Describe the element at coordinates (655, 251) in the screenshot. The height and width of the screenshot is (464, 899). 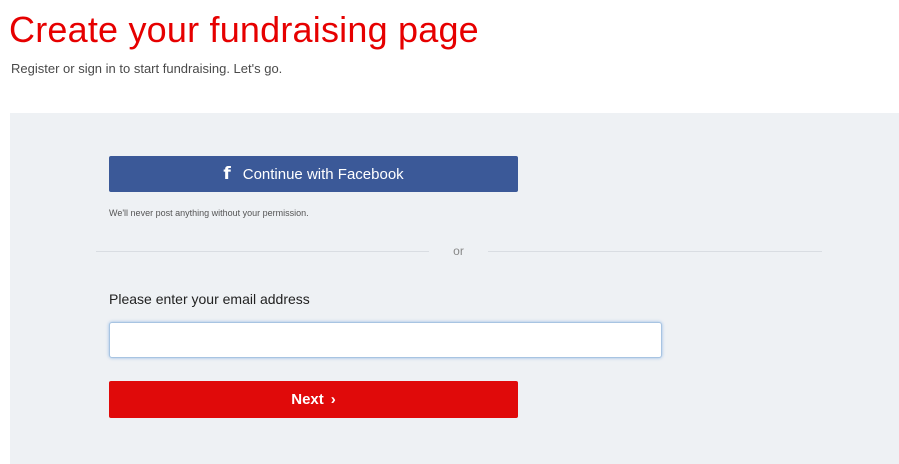
I see `divider-line-right` at that location.